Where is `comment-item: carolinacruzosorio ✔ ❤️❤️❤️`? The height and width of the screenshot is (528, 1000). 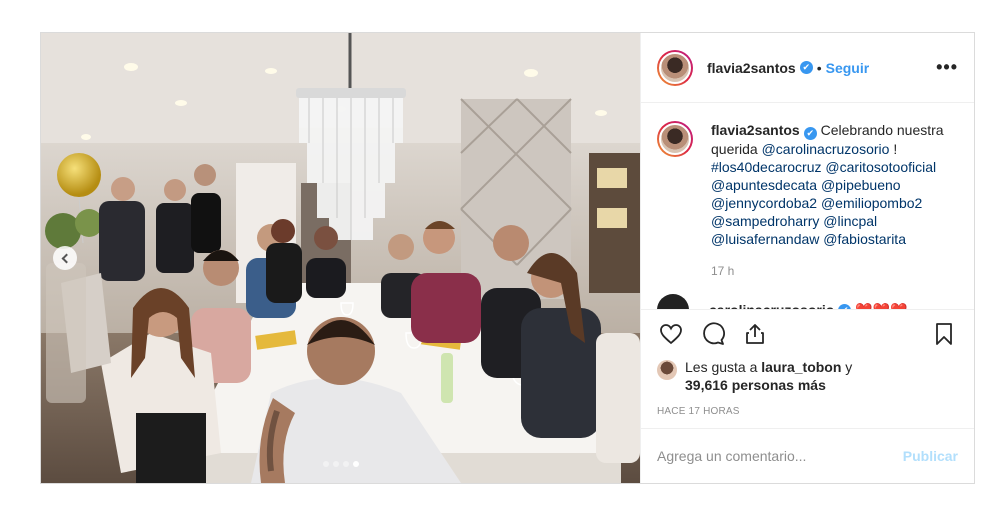 comment-item: carolinacruzosorio ✔ ❤️❤️❤️ is located at coordinates (807, 301).